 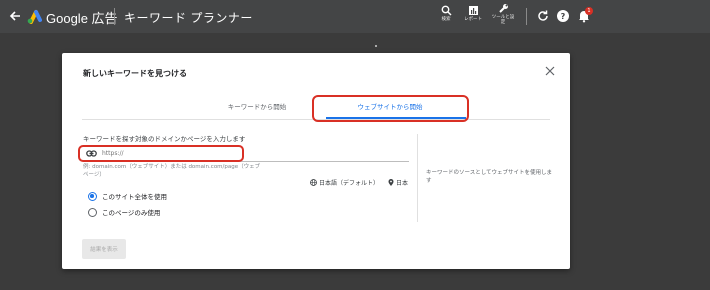 I want to click on brand-name: Google 広告, so click(x=82, y=18).